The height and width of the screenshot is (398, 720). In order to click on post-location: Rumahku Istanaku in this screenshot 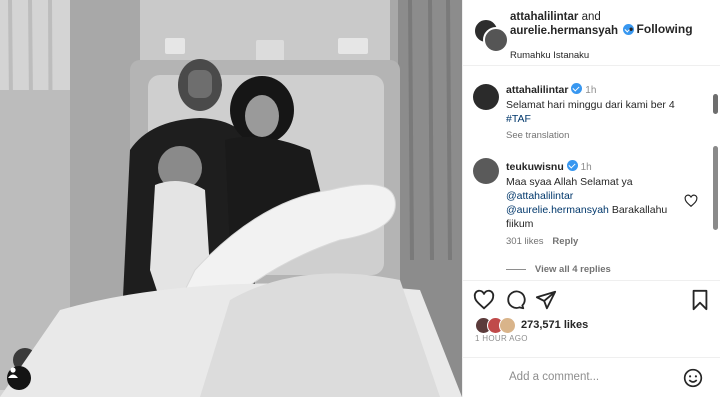, I will do `click(549, 55)`.